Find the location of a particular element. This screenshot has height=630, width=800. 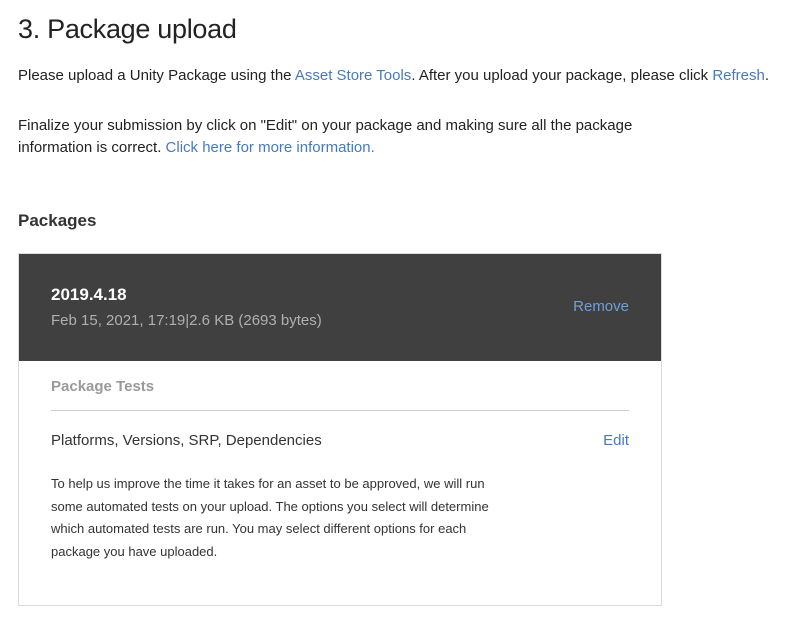

package-version: 2019.4.18 is located at coordinates (89, 294).